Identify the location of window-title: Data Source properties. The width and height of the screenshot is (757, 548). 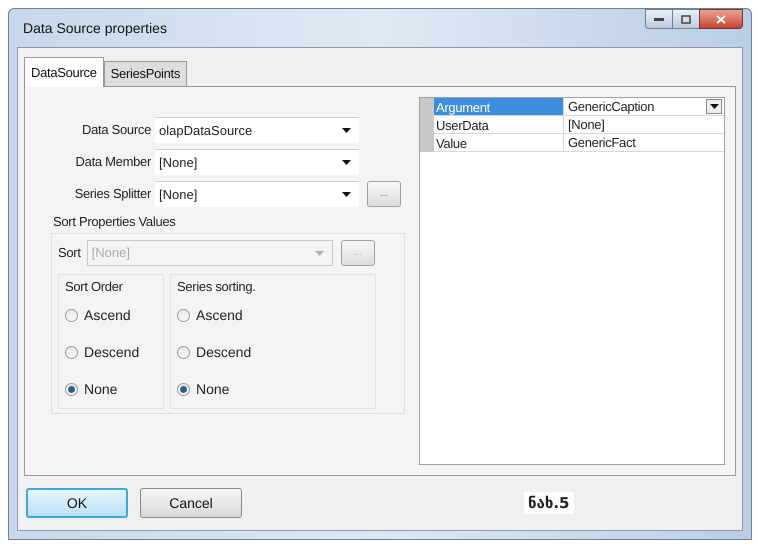
(94, 28).